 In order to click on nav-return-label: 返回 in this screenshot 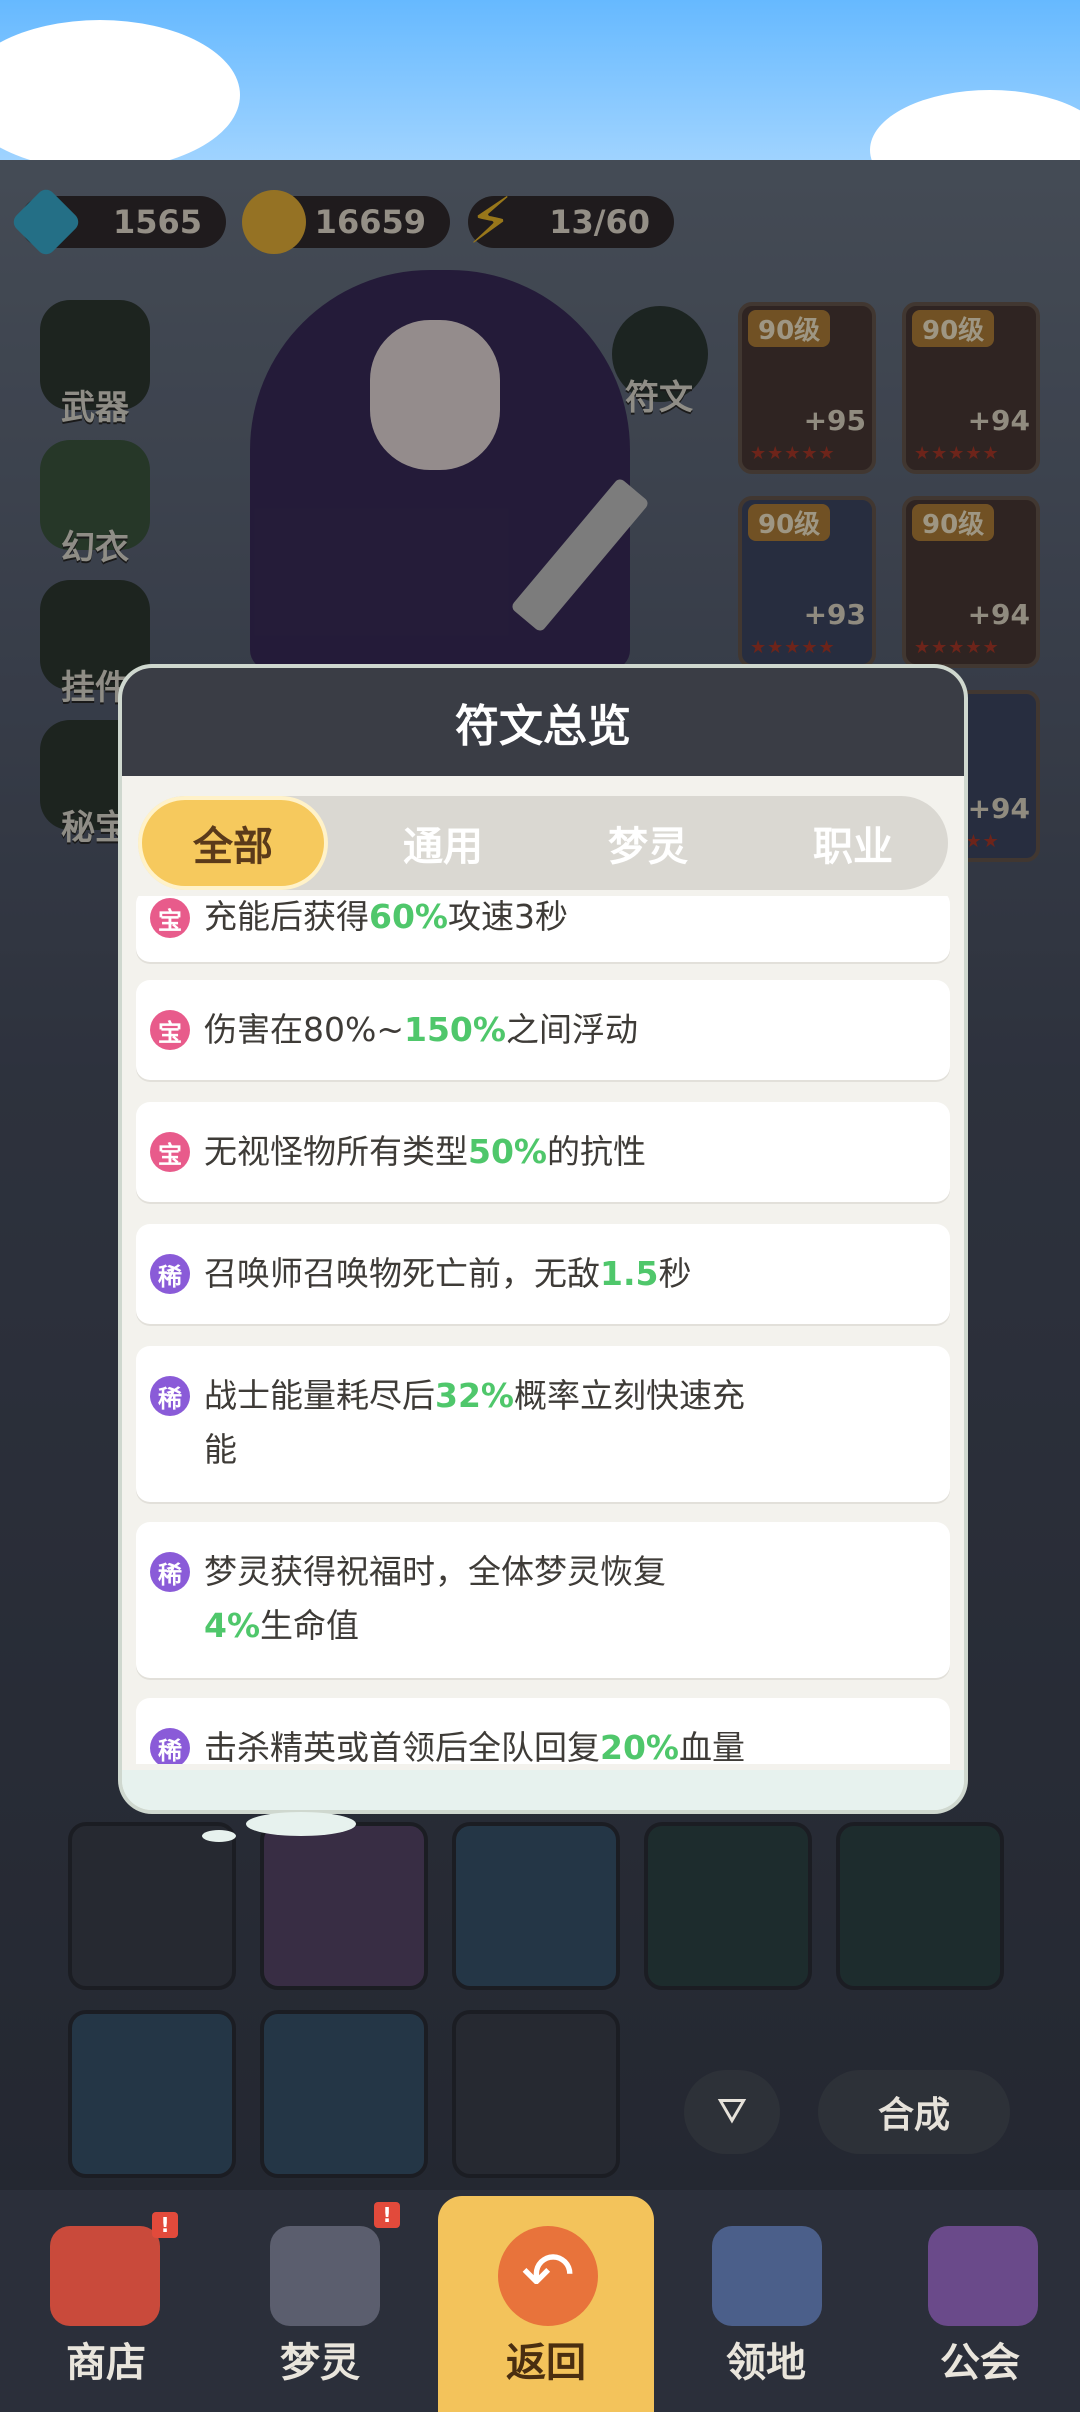, I will do `click(546, 2359)`.